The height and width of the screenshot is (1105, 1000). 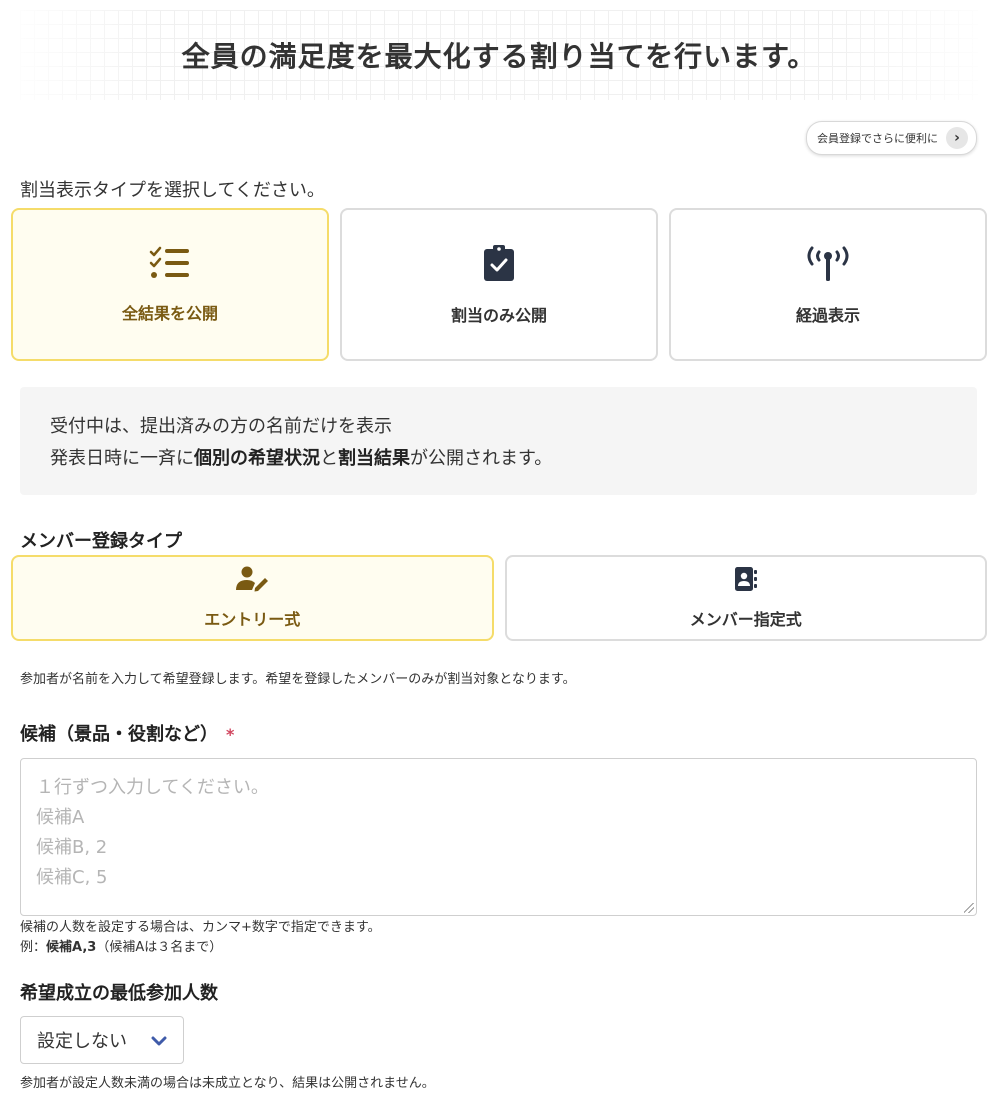 I want to click on signup-button-label: 会員登録でさらに便利に, so click(x=877, y=138).